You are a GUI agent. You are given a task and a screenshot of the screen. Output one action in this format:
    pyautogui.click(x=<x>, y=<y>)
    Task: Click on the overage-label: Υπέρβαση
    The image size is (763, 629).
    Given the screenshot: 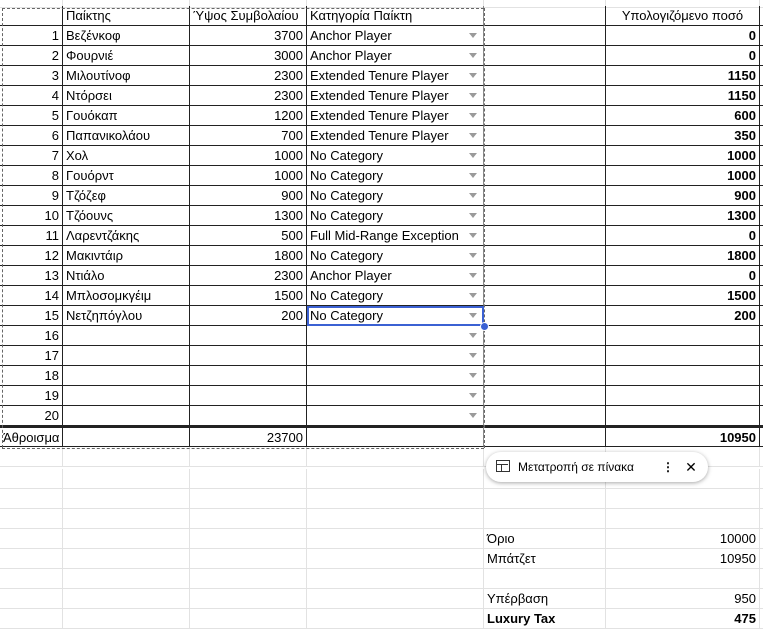 What is the action you would take?
    pyautogui.click(x=545, y=599)
    